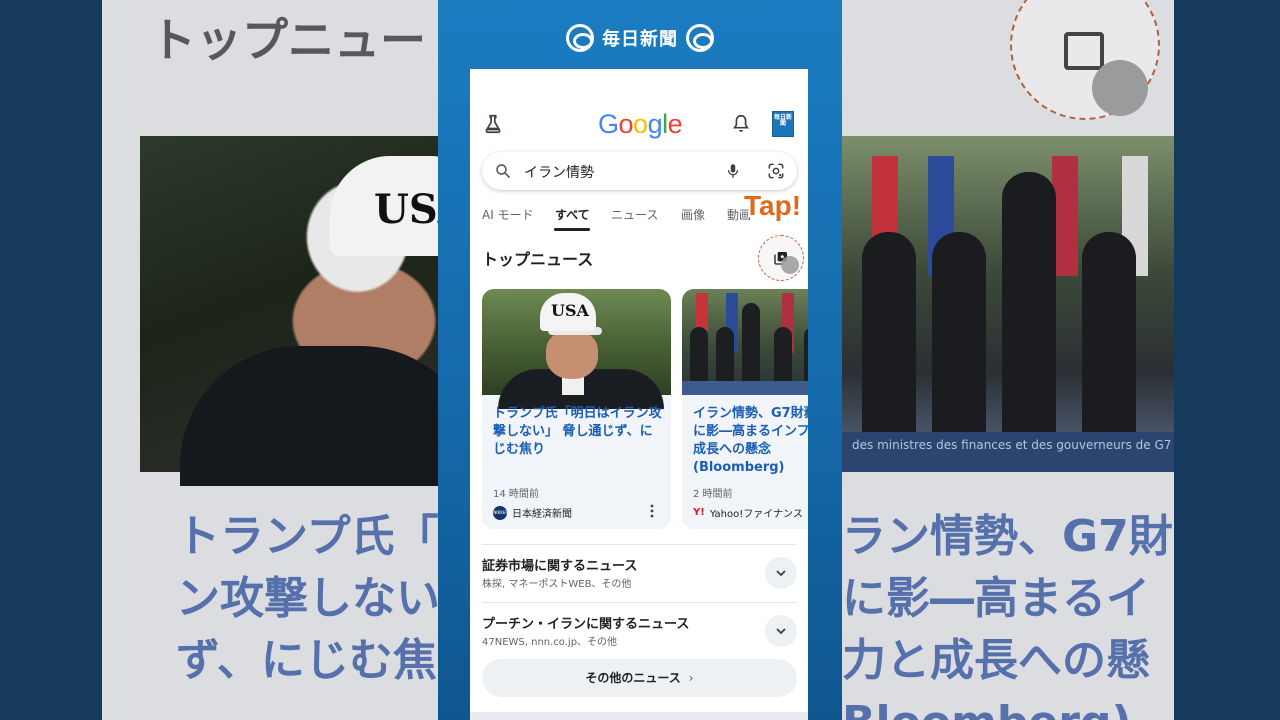 The width and height of the screenshot is (1280, 720). Describe the element at coordinates (1085, 60) in the screenshot. I see `background-tap-circle` at that location.